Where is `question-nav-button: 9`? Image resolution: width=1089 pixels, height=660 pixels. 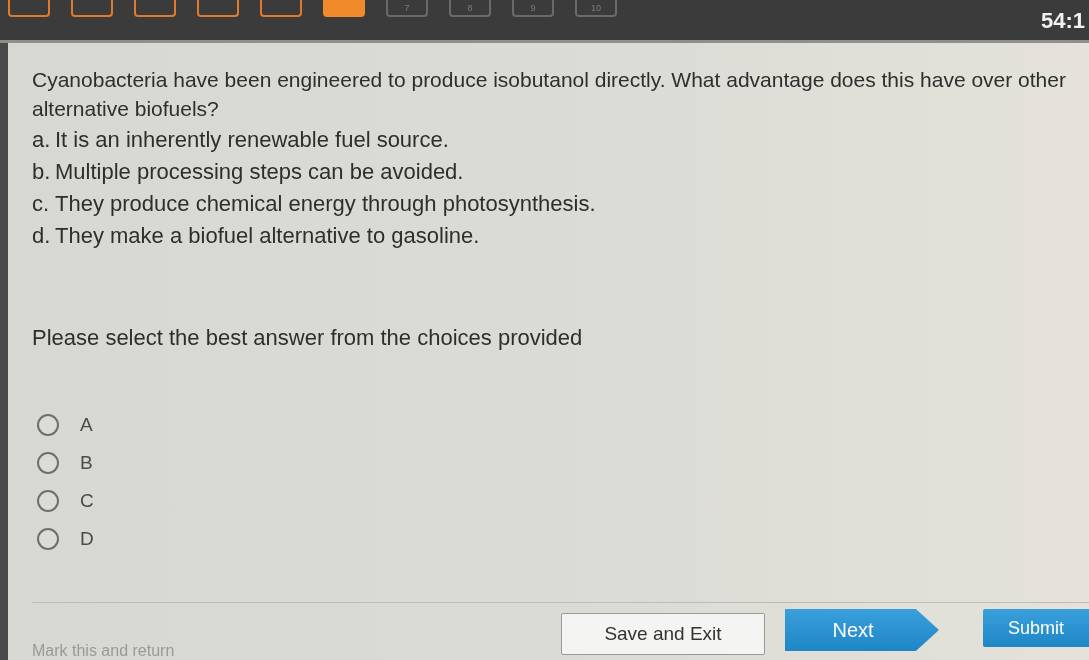 question-nav-button: 9 is located at coordinates (533, 8).